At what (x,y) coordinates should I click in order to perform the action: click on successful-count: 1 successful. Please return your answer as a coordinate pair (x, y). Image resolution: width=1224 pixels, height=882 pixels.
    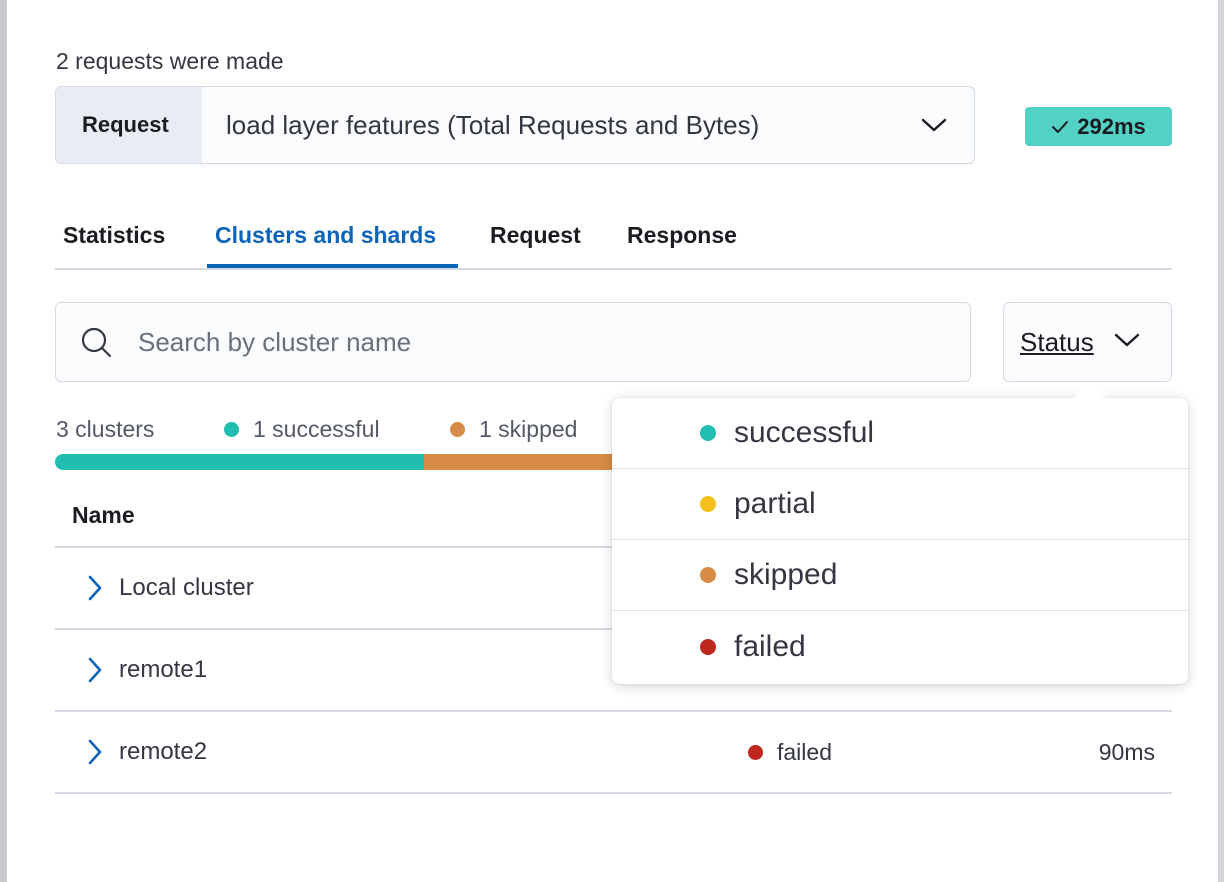
    Looking at the image, I should click on (302, 429).